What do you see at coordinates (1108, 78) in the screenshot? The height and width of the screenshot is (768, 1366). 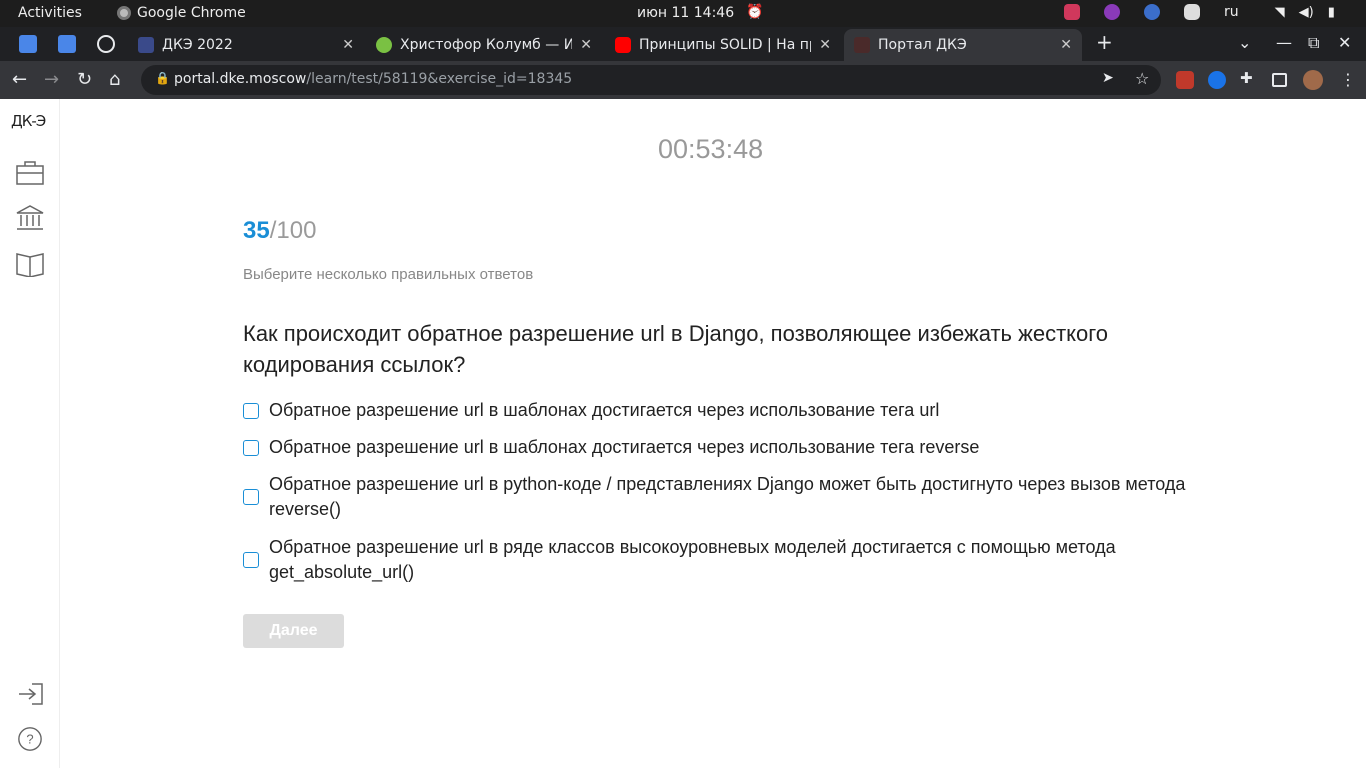 I see `send-tab-icon: ➤` at bounding box center [1108, 78].